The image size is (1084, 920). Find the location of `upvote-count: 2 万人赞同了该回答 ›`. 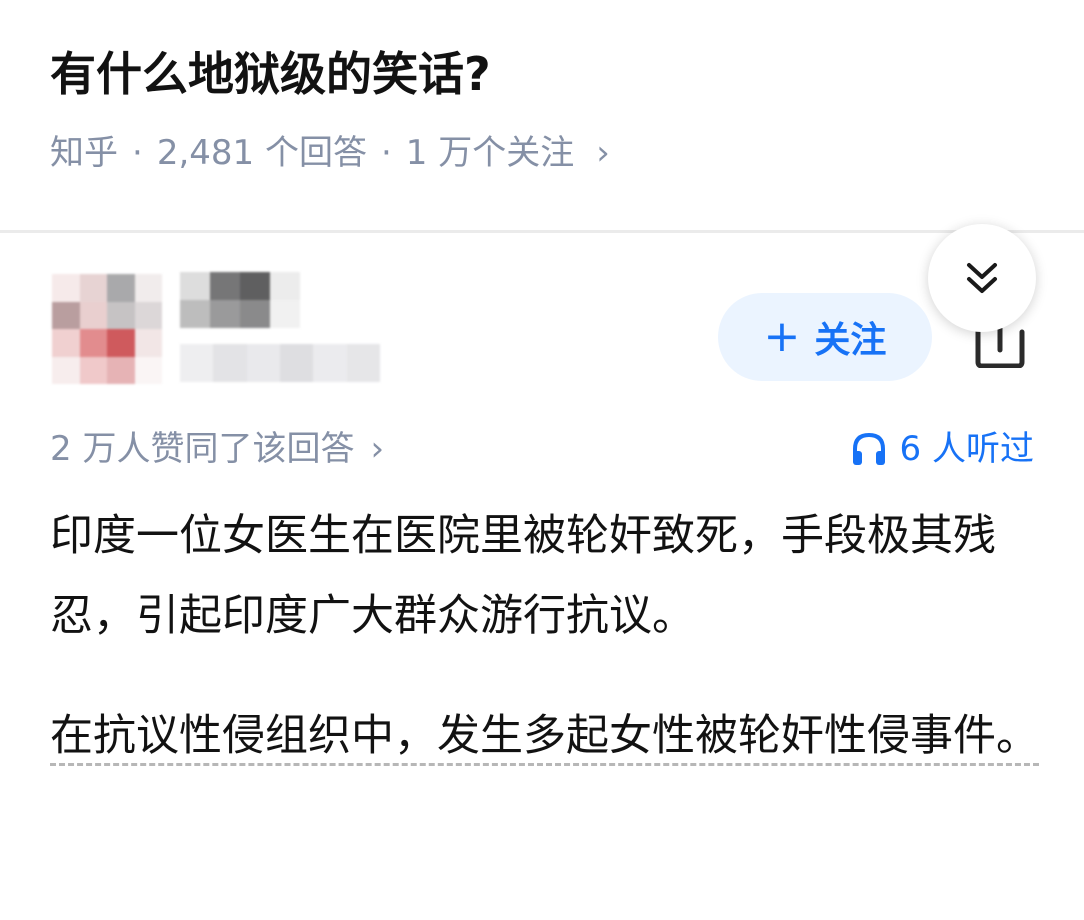

upvote-count: 2 万人赞同了该回答 › is located at coordinates (217, 449).